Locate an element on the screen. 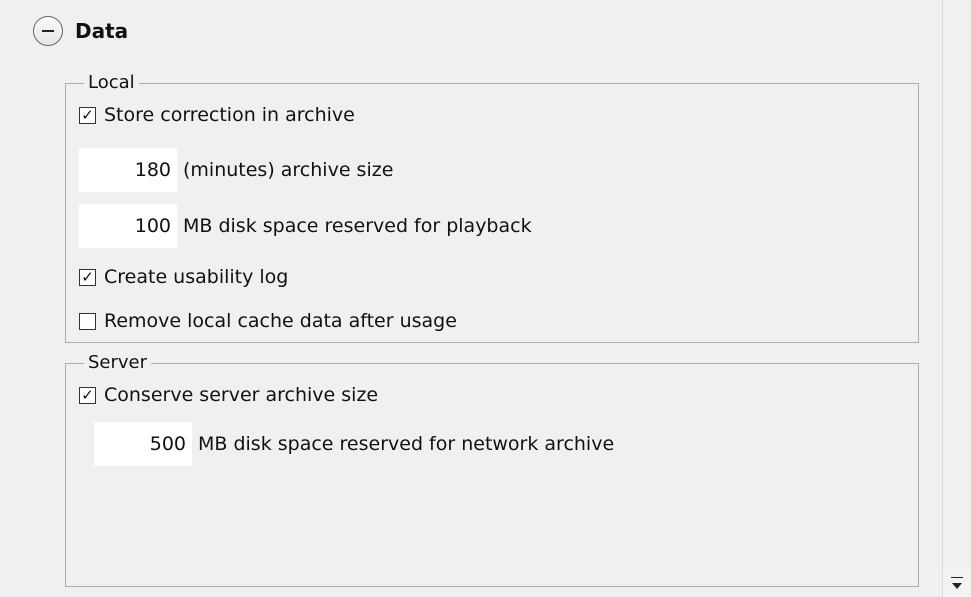  remove-cache-label: Remove local cache data after usage is located at coordinates (280, 321).